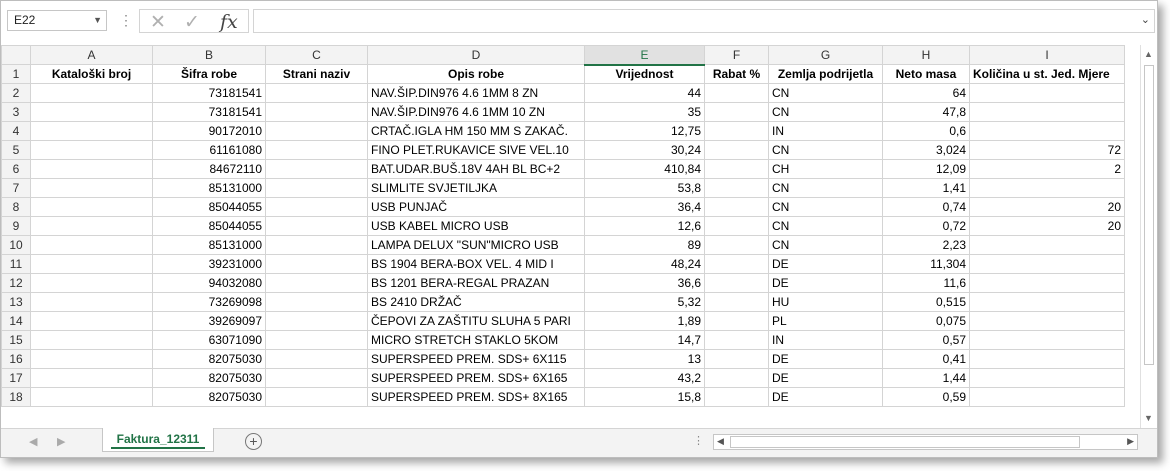 Image resolution: width=1170 pixels, height=471 pixels. Describe the element at coordinates (644, 226) in the screenshot. I see `cell: 12,6` at that location.